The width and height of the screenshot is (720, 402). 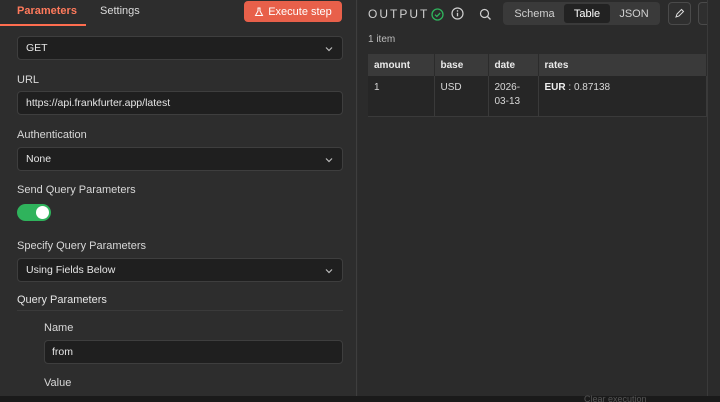 What do you see at coordinates (457, 13) in the screenshot?
I see `info-icon` at bounding box center [457, 13].